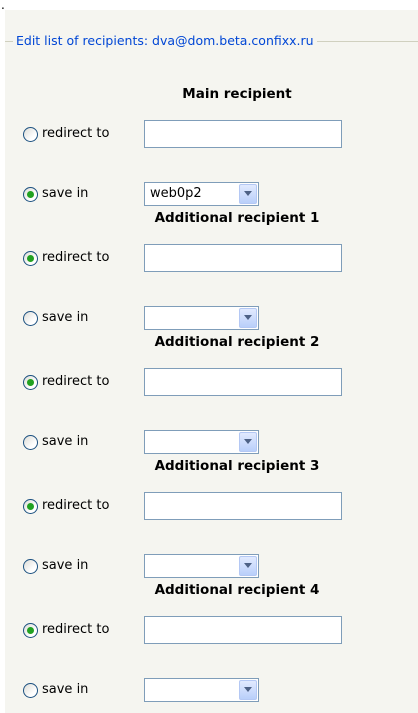 Image resolution: width=418 pixels, height=713 pixels. I want to click on save-mailbox-select: web0p2, so click(201, 194).